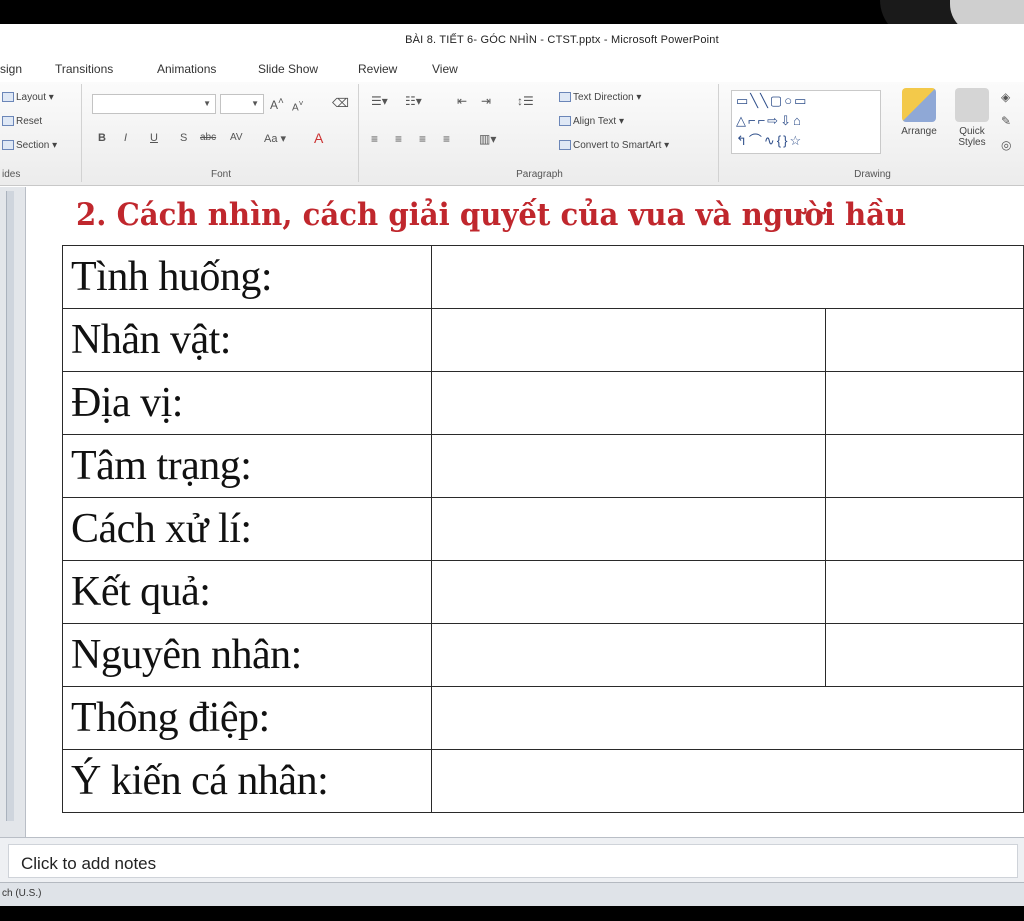 This screenshot has height=921, width=1024. Describe the element at coordinates (413, 101) in the screenshot. I see `numbering-icon: ☷▾` at that location.